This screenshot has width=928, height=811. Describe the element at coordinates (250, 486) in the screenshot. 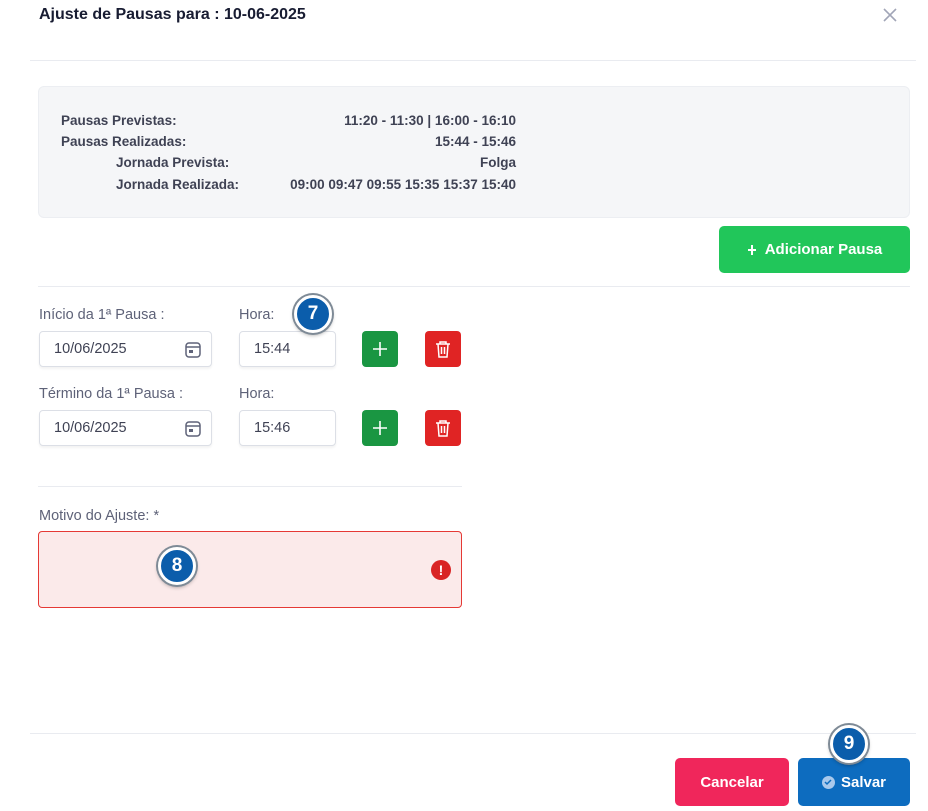

I see `reason-divider` at that location.